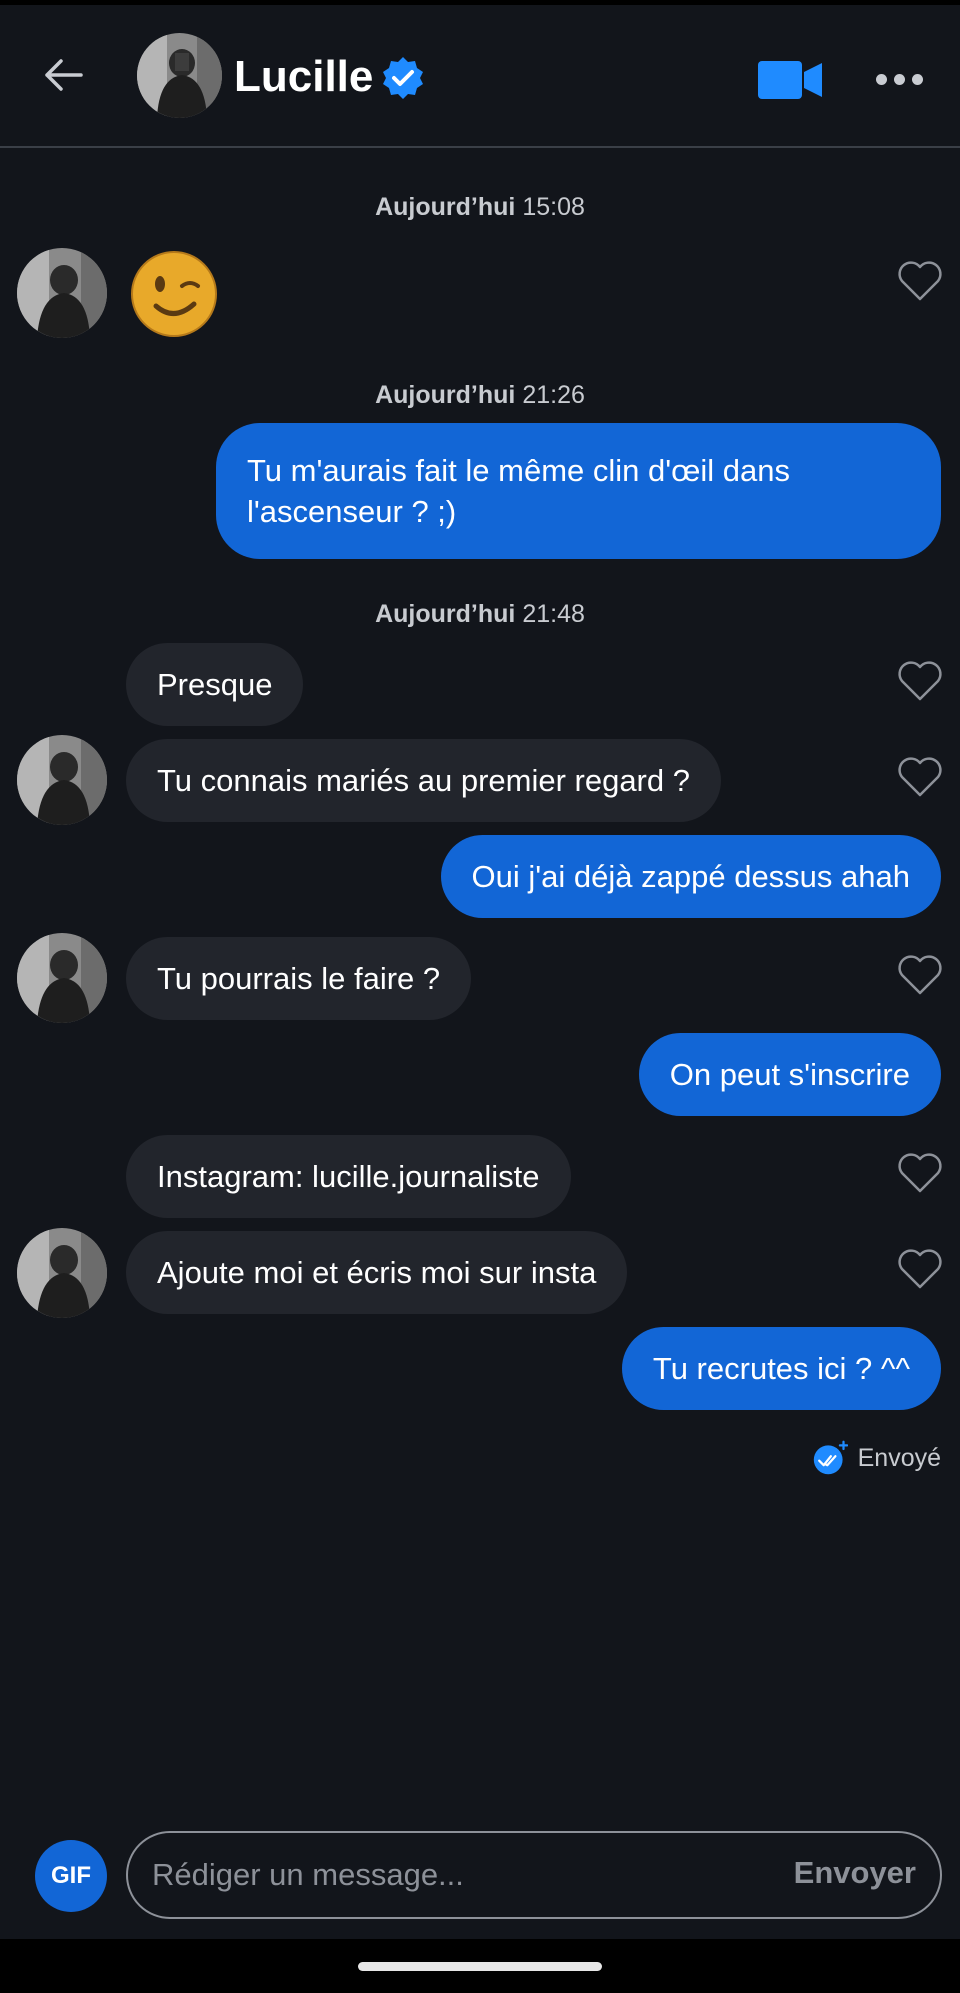 Image resolution: width=960 pixels, height=1993 pixels. What do you see at coordinates (830, 1457) in the screenshot?
I see `sent-check-icon` at bounding box center [830, 1457].